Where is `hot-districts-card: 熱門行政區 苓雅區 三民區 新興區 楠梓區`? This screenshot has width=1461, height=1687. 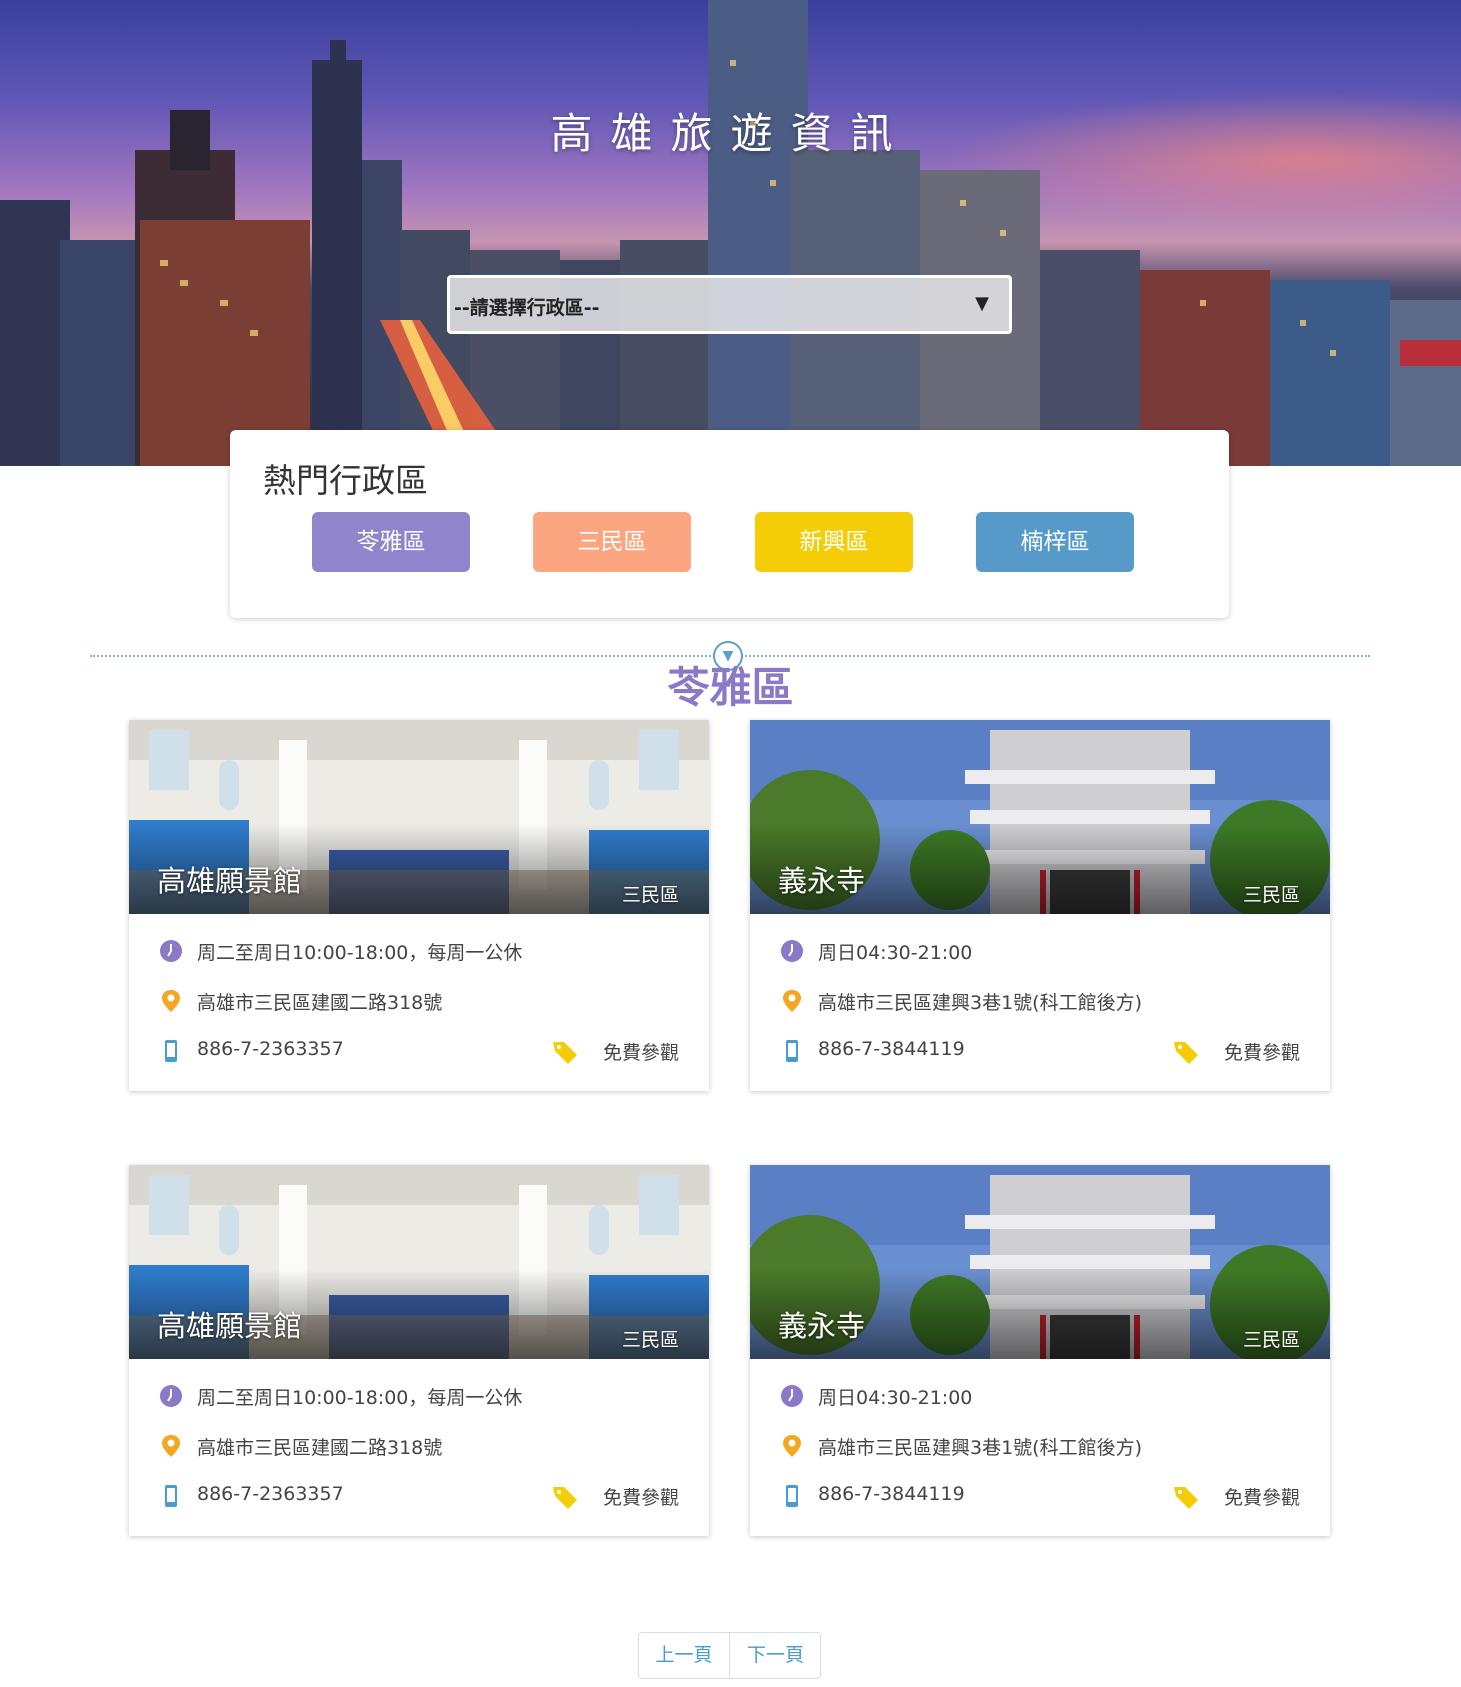
hot-districts-card: 熱門行政區 苓雅區 三民區 新興區 楠梓區 is located at coordinates (729, 524).